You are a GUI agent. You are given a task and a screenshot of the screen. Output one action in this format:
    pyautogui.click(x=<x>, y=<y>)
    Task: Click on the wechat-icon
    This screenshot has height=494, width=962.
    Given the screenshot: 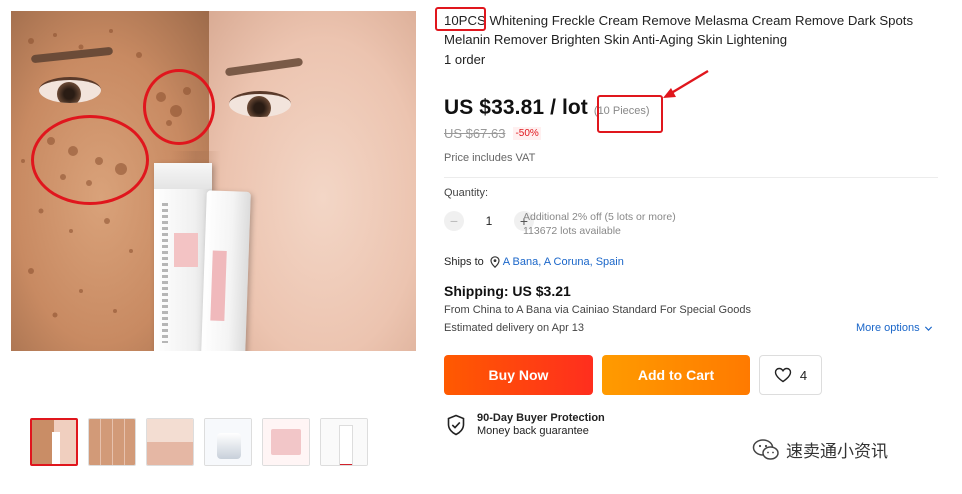 What is the action you would take?
    pyautogui.click(x=765, y=449)
    